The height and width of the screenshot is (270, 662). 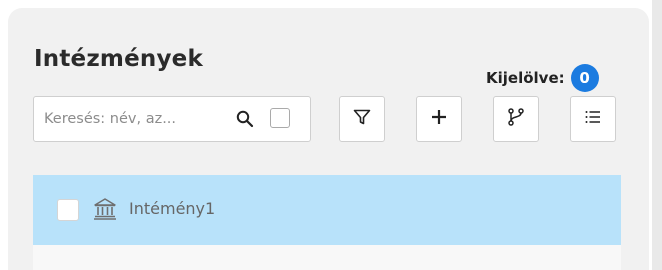 I want to click on search-box, so click(x=172, y=119).